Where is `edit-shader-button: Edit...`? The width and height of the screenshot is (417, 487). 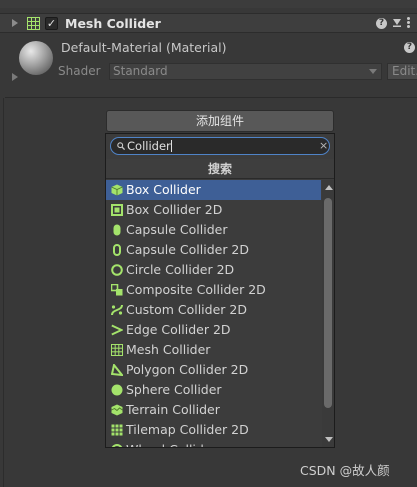 edit-shader-button: Edit... is located at coordinates (402, 71).